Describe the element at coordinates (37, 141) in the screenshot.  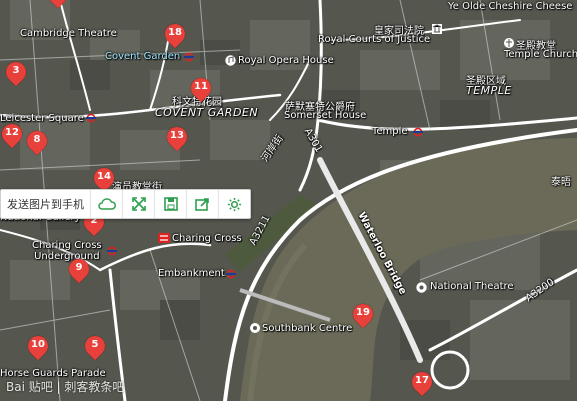
I see `map-marker: 8` at that location.